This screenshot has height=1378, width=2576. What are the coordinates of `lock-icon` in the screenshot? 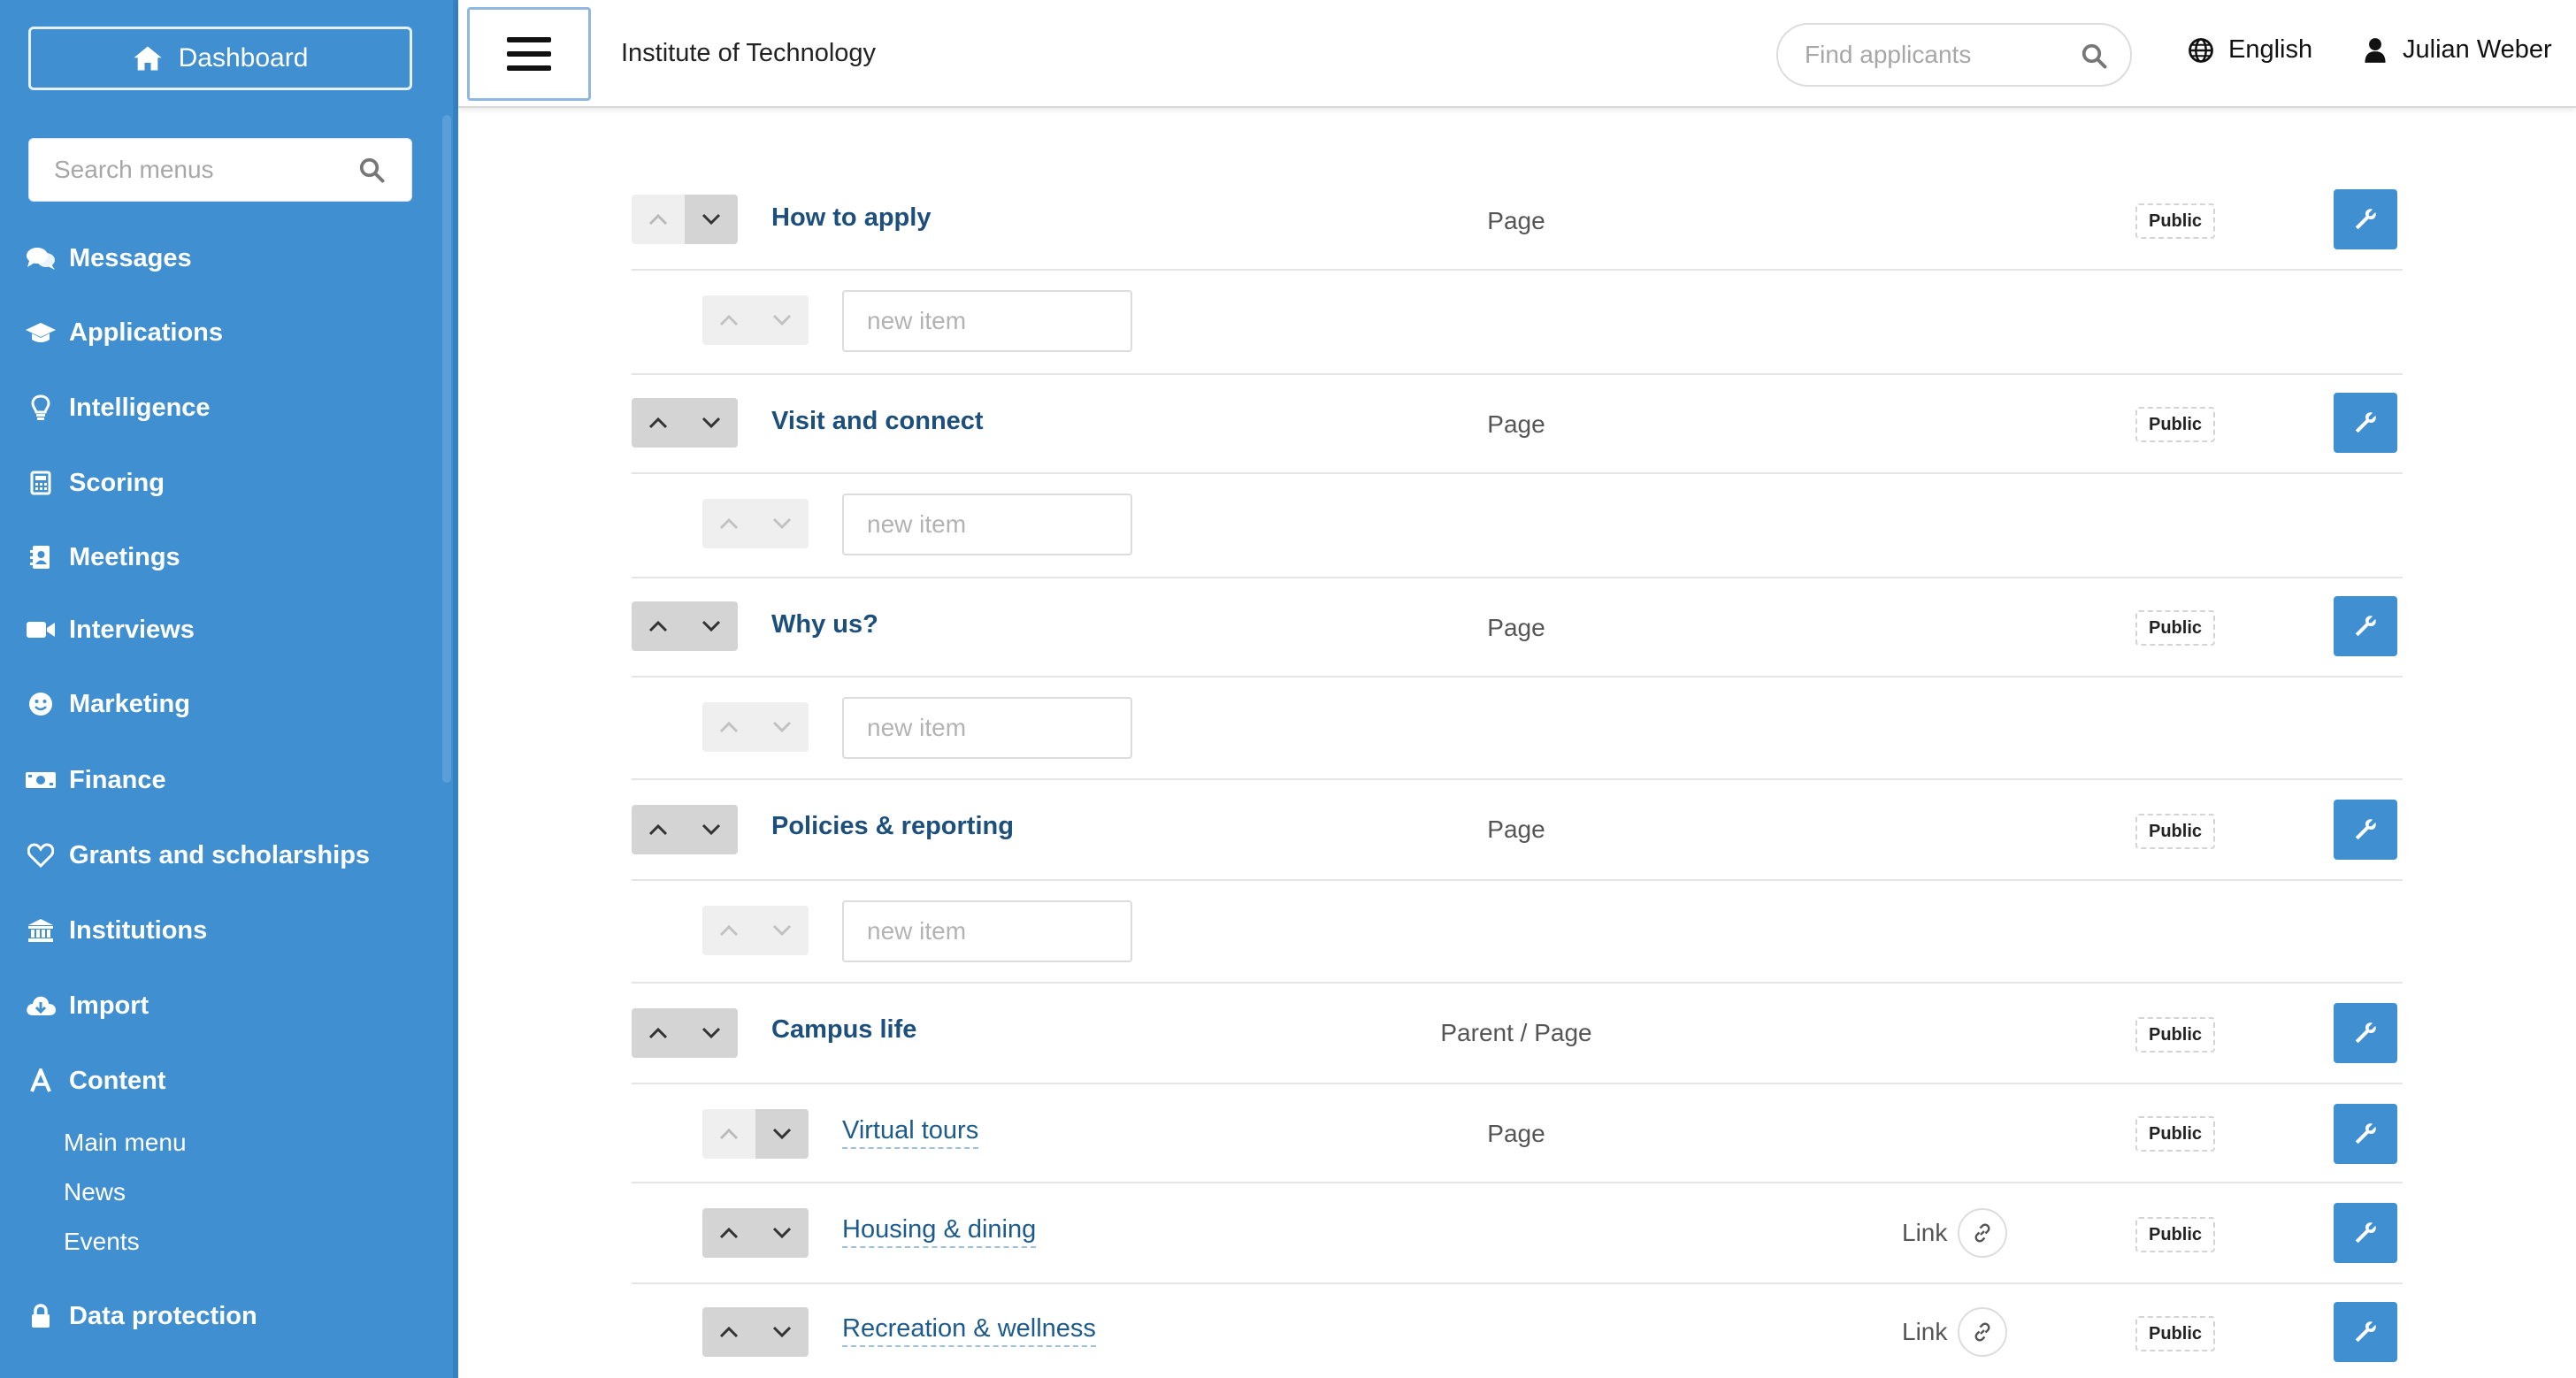 It's located at (41, 1316).